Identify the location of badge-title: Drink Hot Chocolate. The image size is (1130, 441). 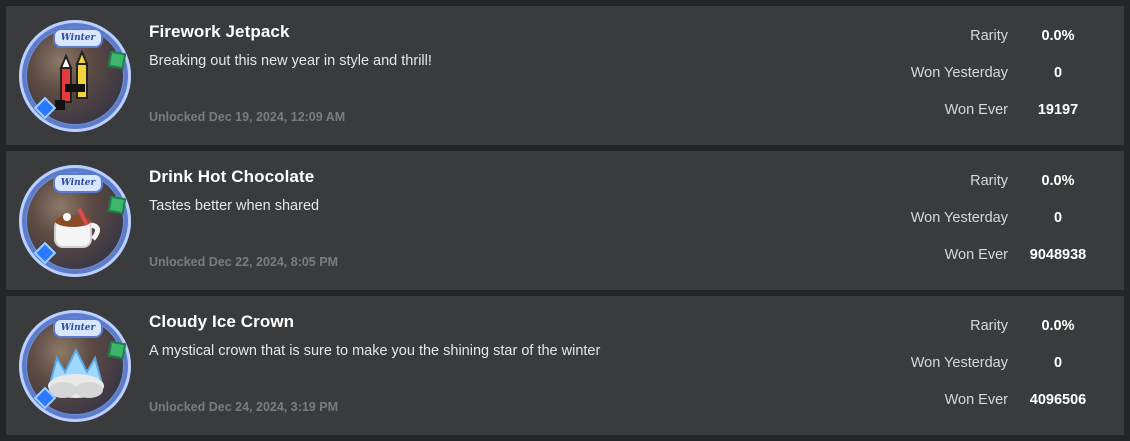
(231, 177).